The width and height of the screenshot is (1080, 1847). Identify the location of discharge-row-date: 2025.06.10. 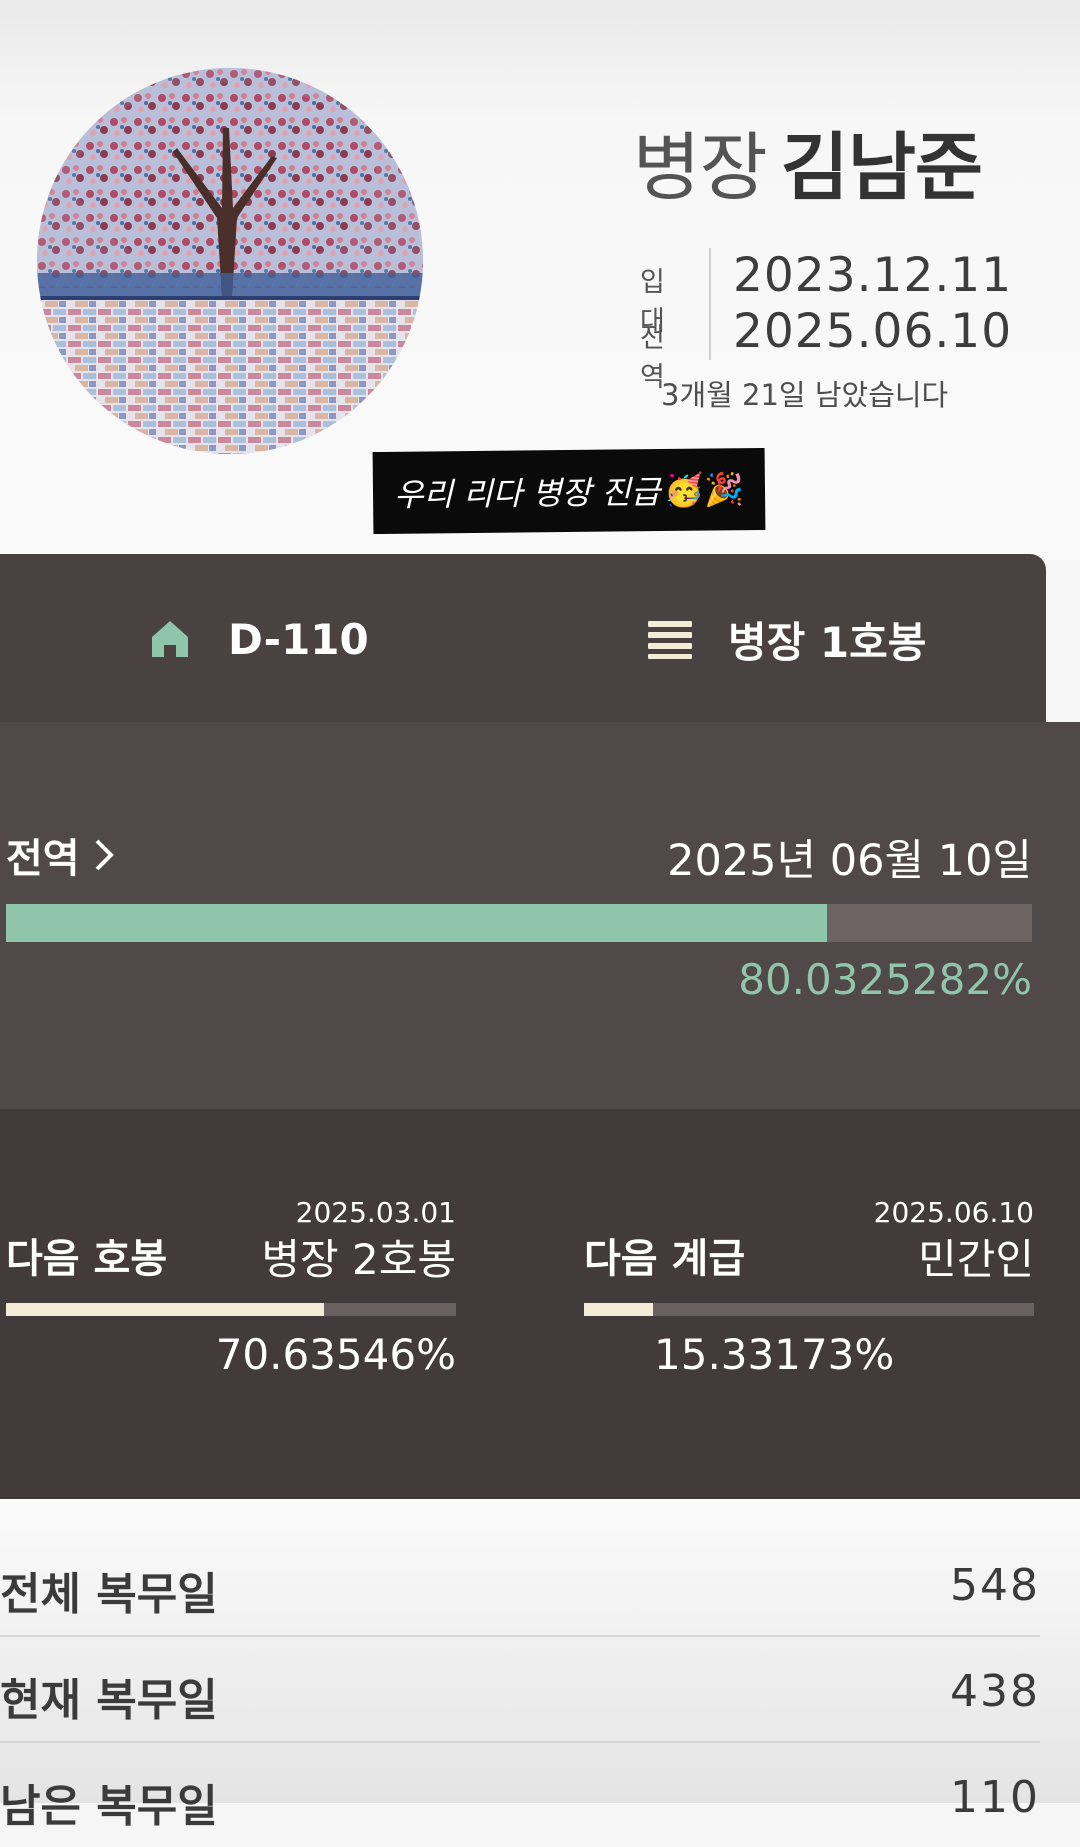
(873, 331).